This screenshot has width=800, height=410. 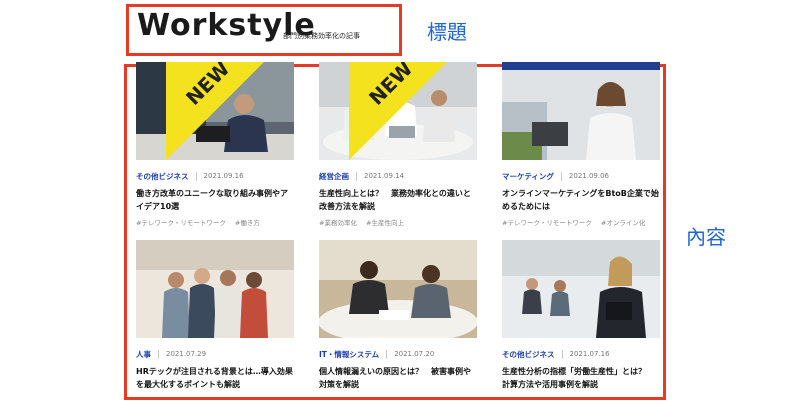 I want to click on article-date: 2021.09.14, so click(x=384, y=176).